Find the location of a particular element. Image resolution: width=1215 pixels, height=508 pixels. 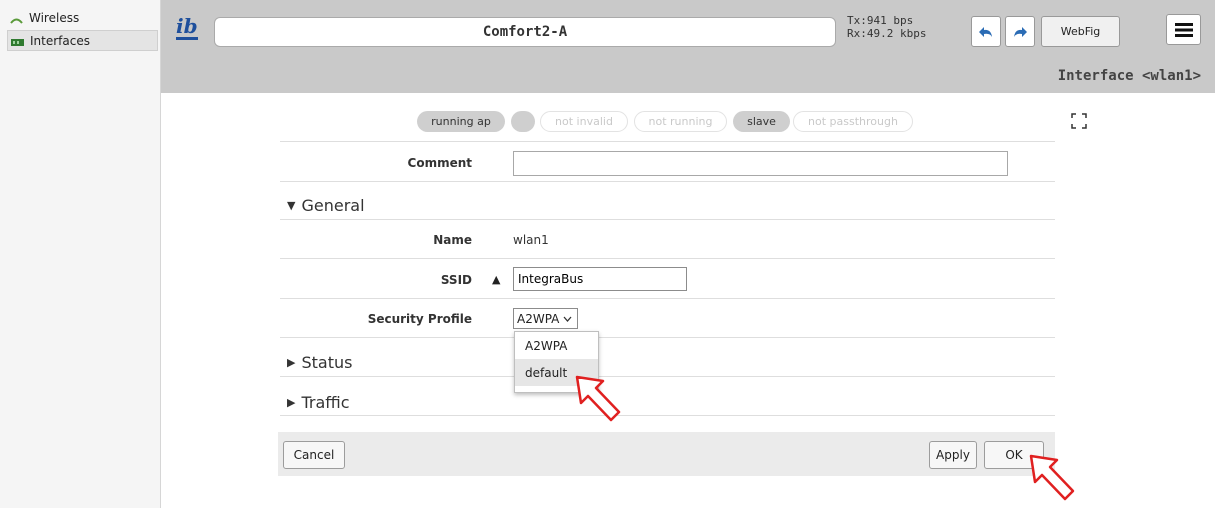

interfaces-icon is located at coordinates (17, 41).